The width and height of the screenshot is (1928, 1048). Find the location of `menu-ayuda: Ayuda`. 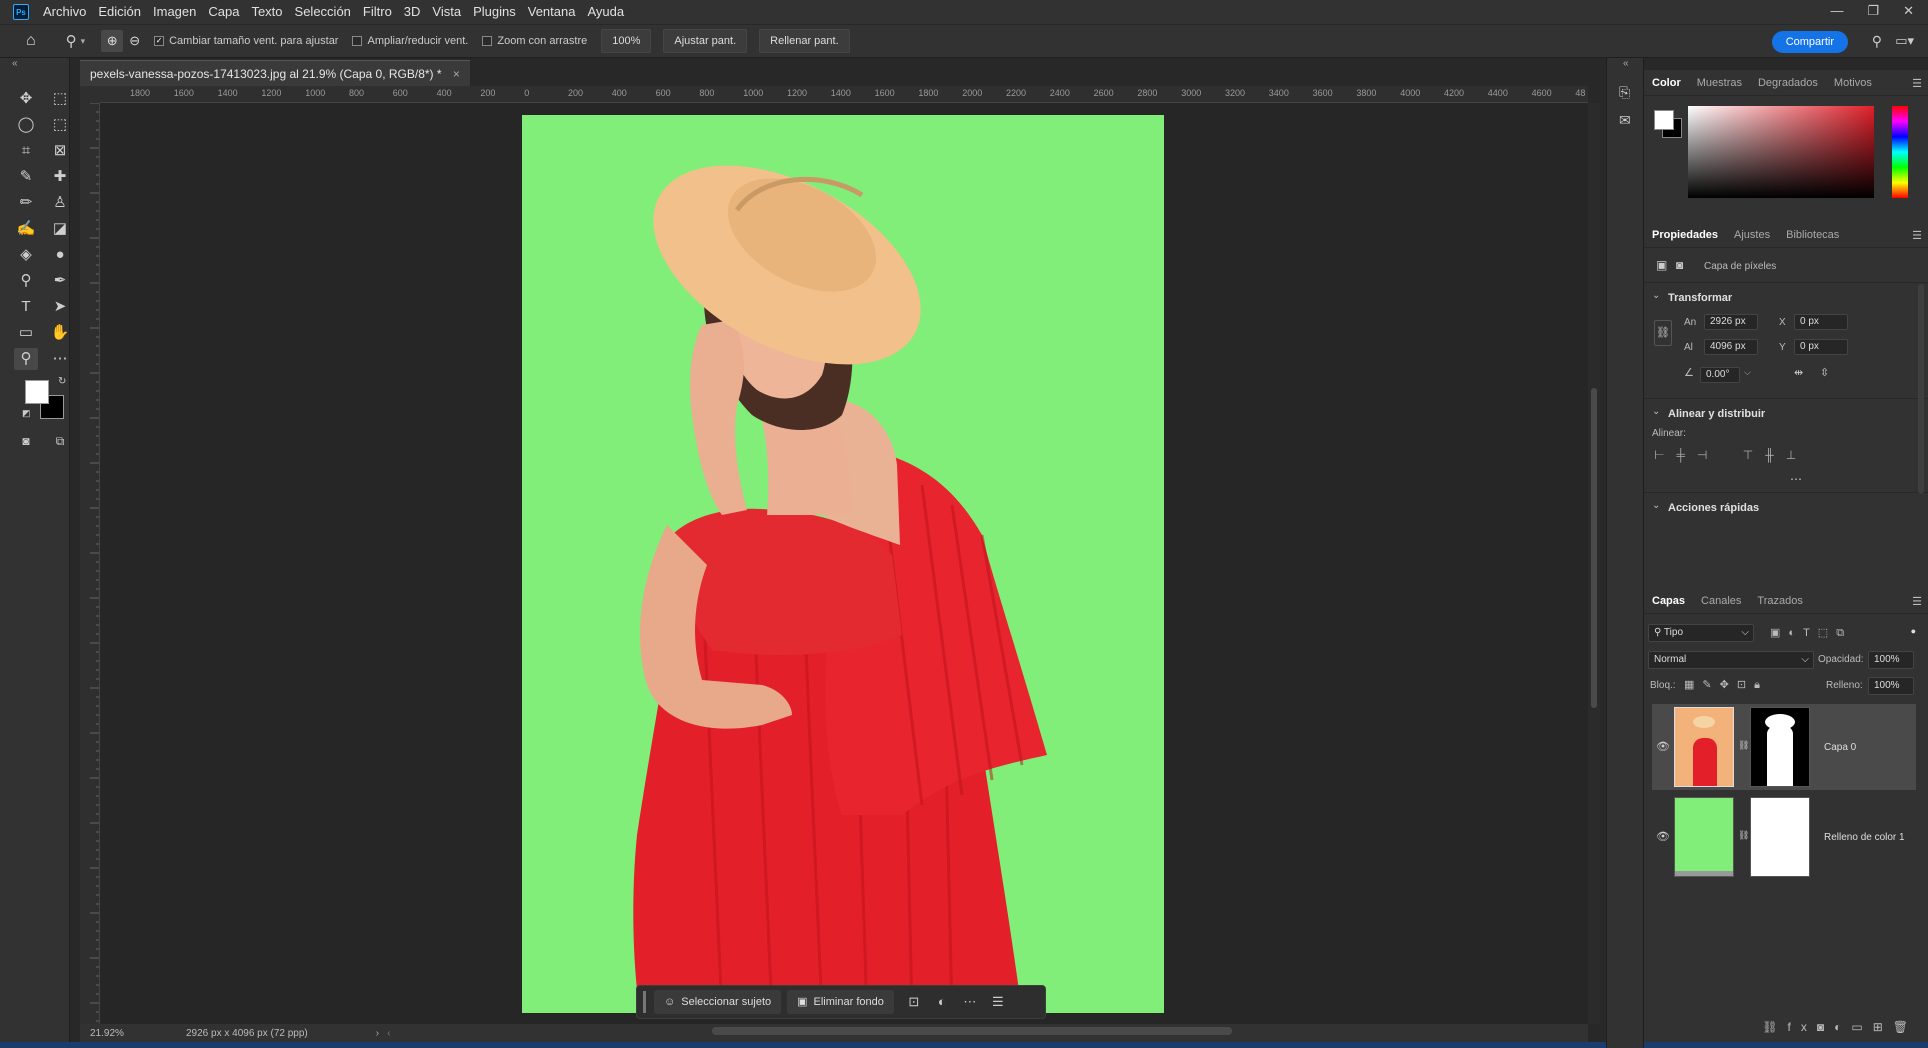

menu-ayuda: Ayuda is located at coordinates (605, 12).